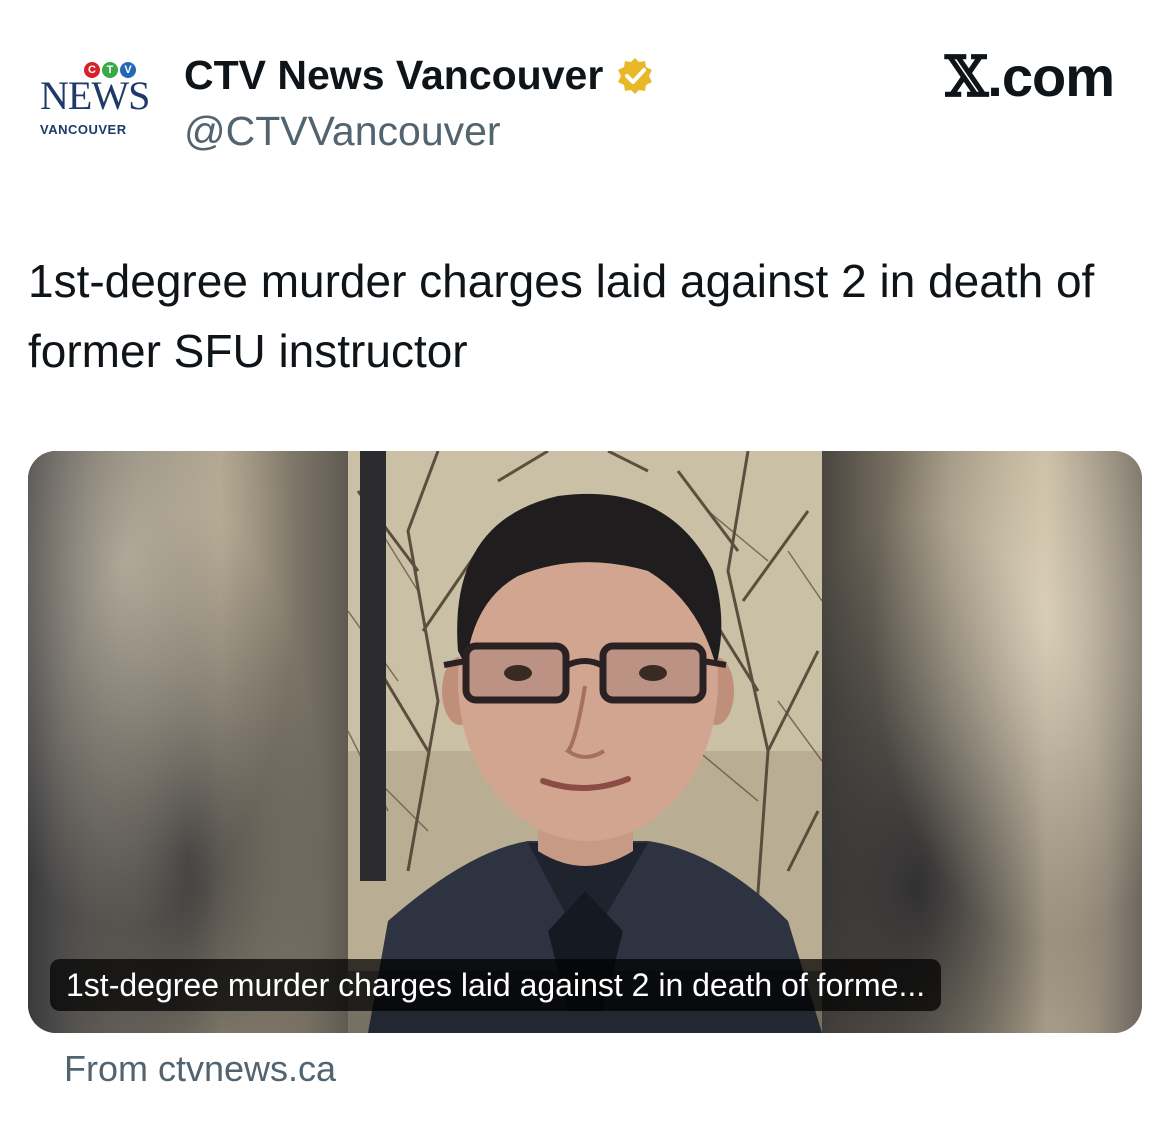 The height and width of the screenshot is (1139, 1170). Describe the element at coordinates (393, 75) in the screenshot. I see `account-name: CTV News Vancouver` at that location.